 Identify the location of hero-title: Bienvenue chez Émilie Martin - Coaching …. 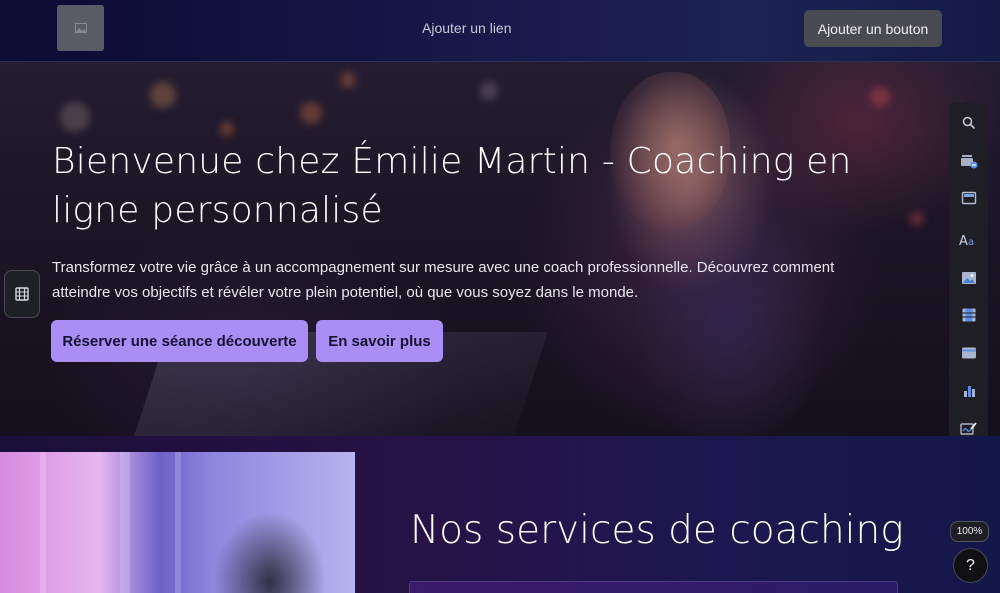
(452, 186).